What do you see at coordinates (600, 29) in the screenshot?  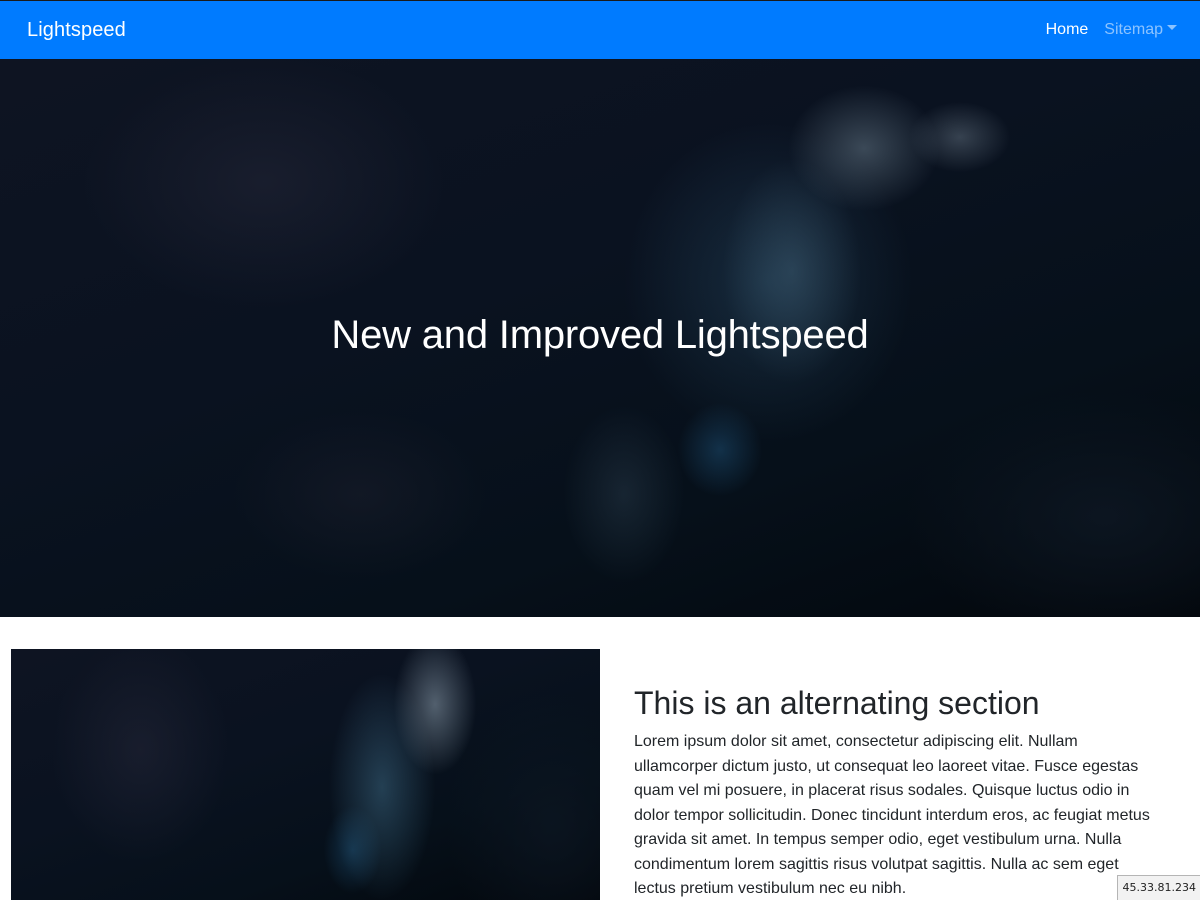 I see `top-navbar: Lightspeed Home Sitemap` at bounding box center [600, 29].